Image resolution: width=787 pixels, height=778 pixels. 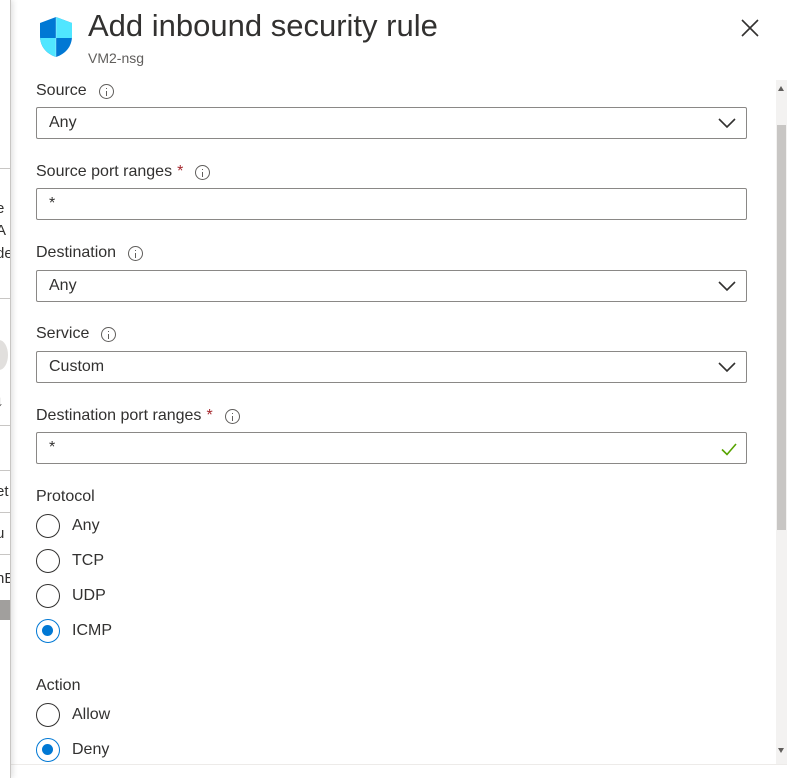 I want to click on action-radio-deny: Deny, so click(x=72, y=750).